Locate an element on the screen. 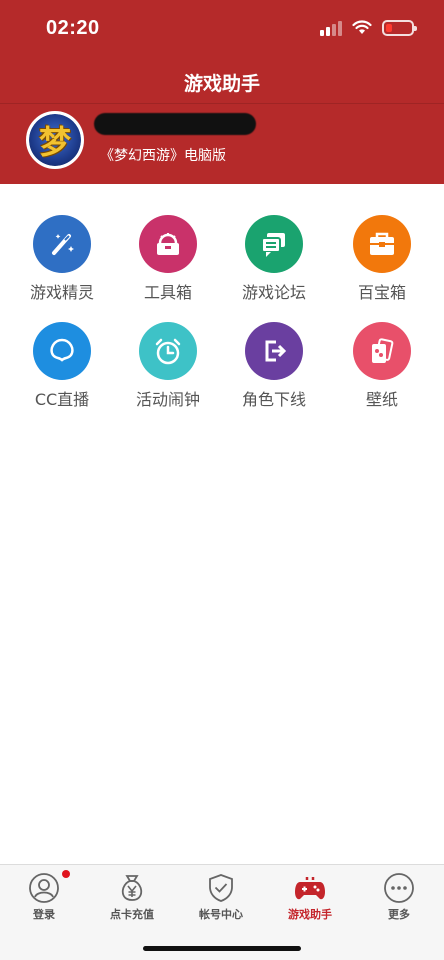 The image size is (444, 960). forum-icon is located at coordinates (274, 244).